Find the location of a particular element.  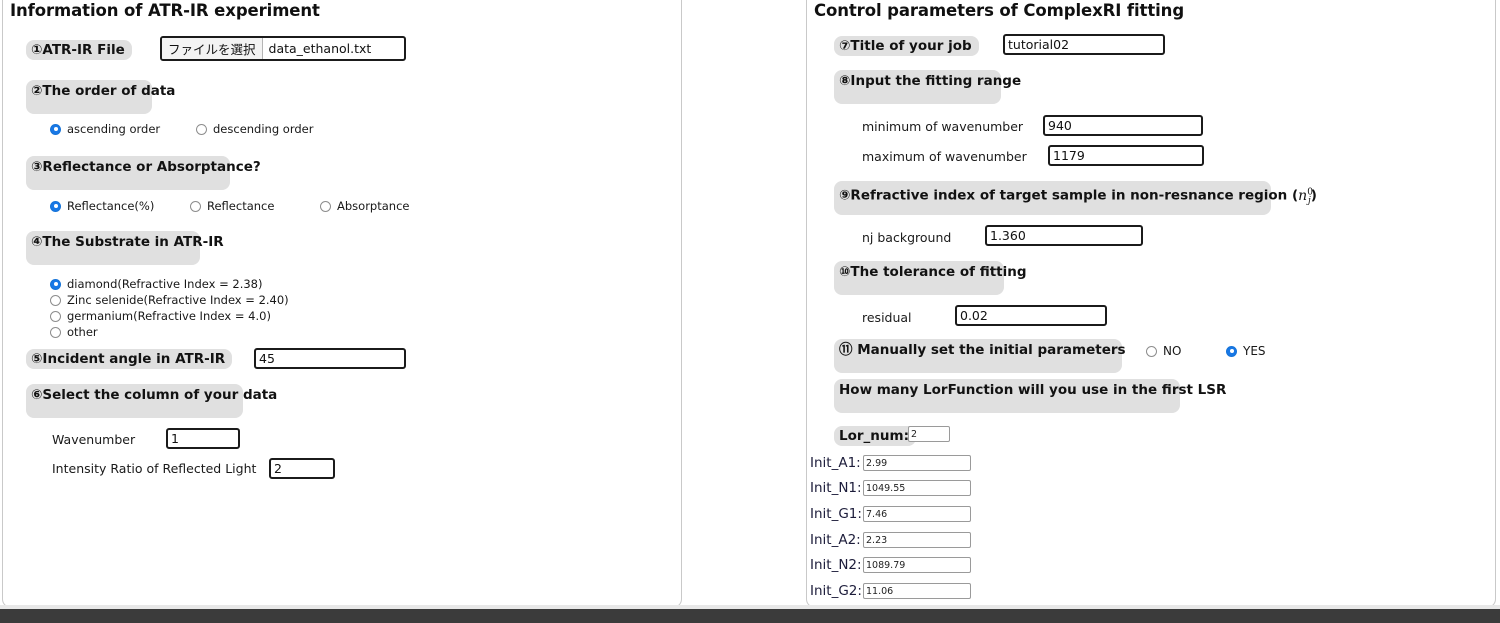

reflectance-absorptance-radiogroup: Reflectance(%) Reflectance Absorptance is located at coordinates (260, 207).